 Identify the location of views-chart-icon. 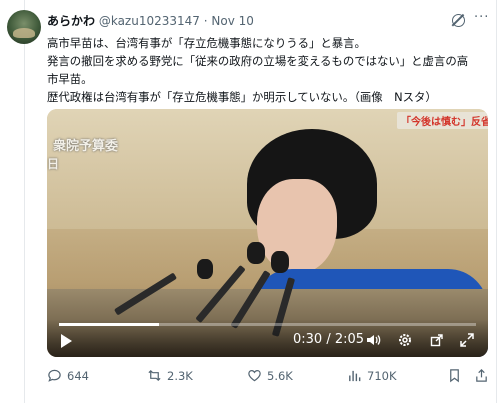
(355, 376).